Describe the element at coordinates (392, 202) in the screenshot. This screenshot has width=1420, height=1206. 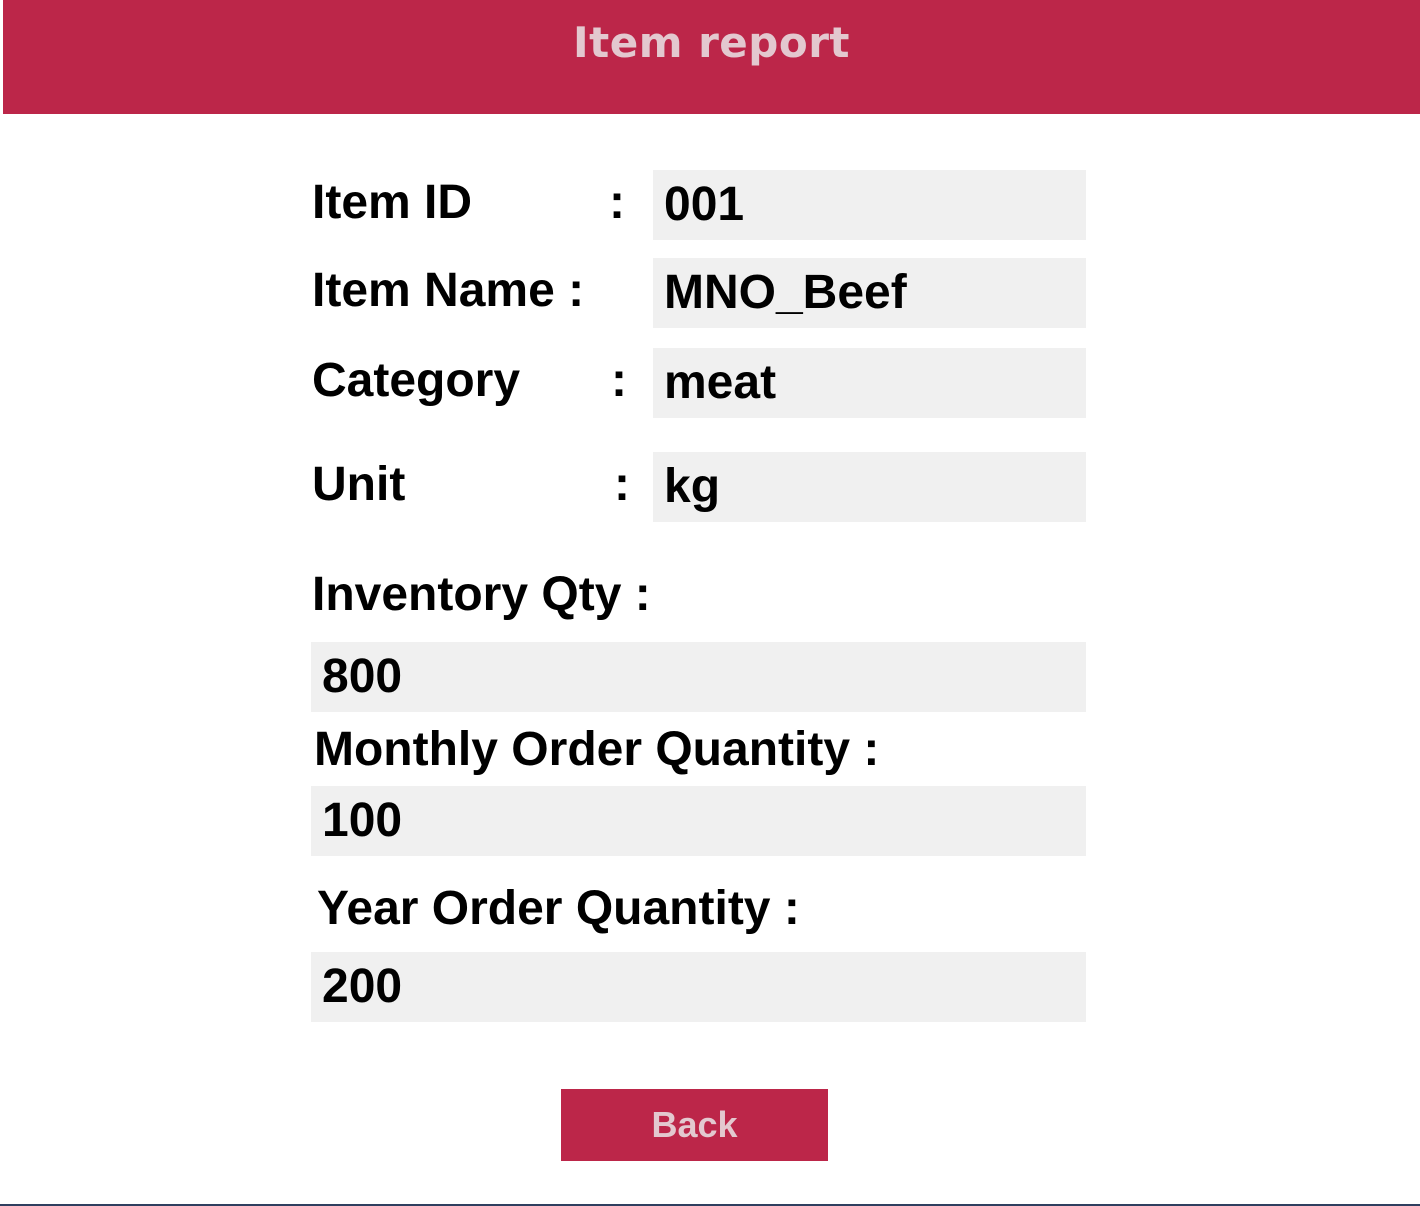
I see `item-id-label: Item ID` at that location.